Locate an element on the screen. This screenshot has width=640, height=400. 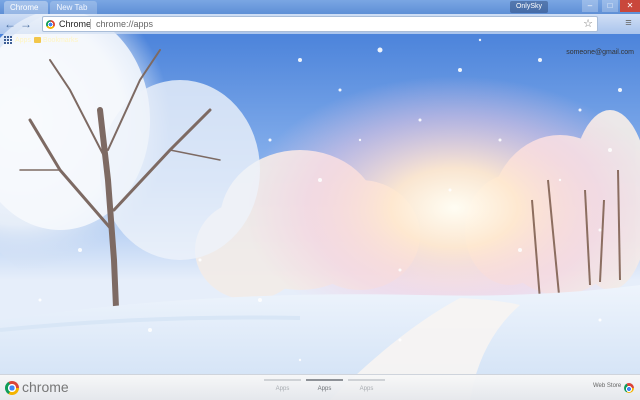
tab-chrome: Chrome is located at coordinates (26, 7).